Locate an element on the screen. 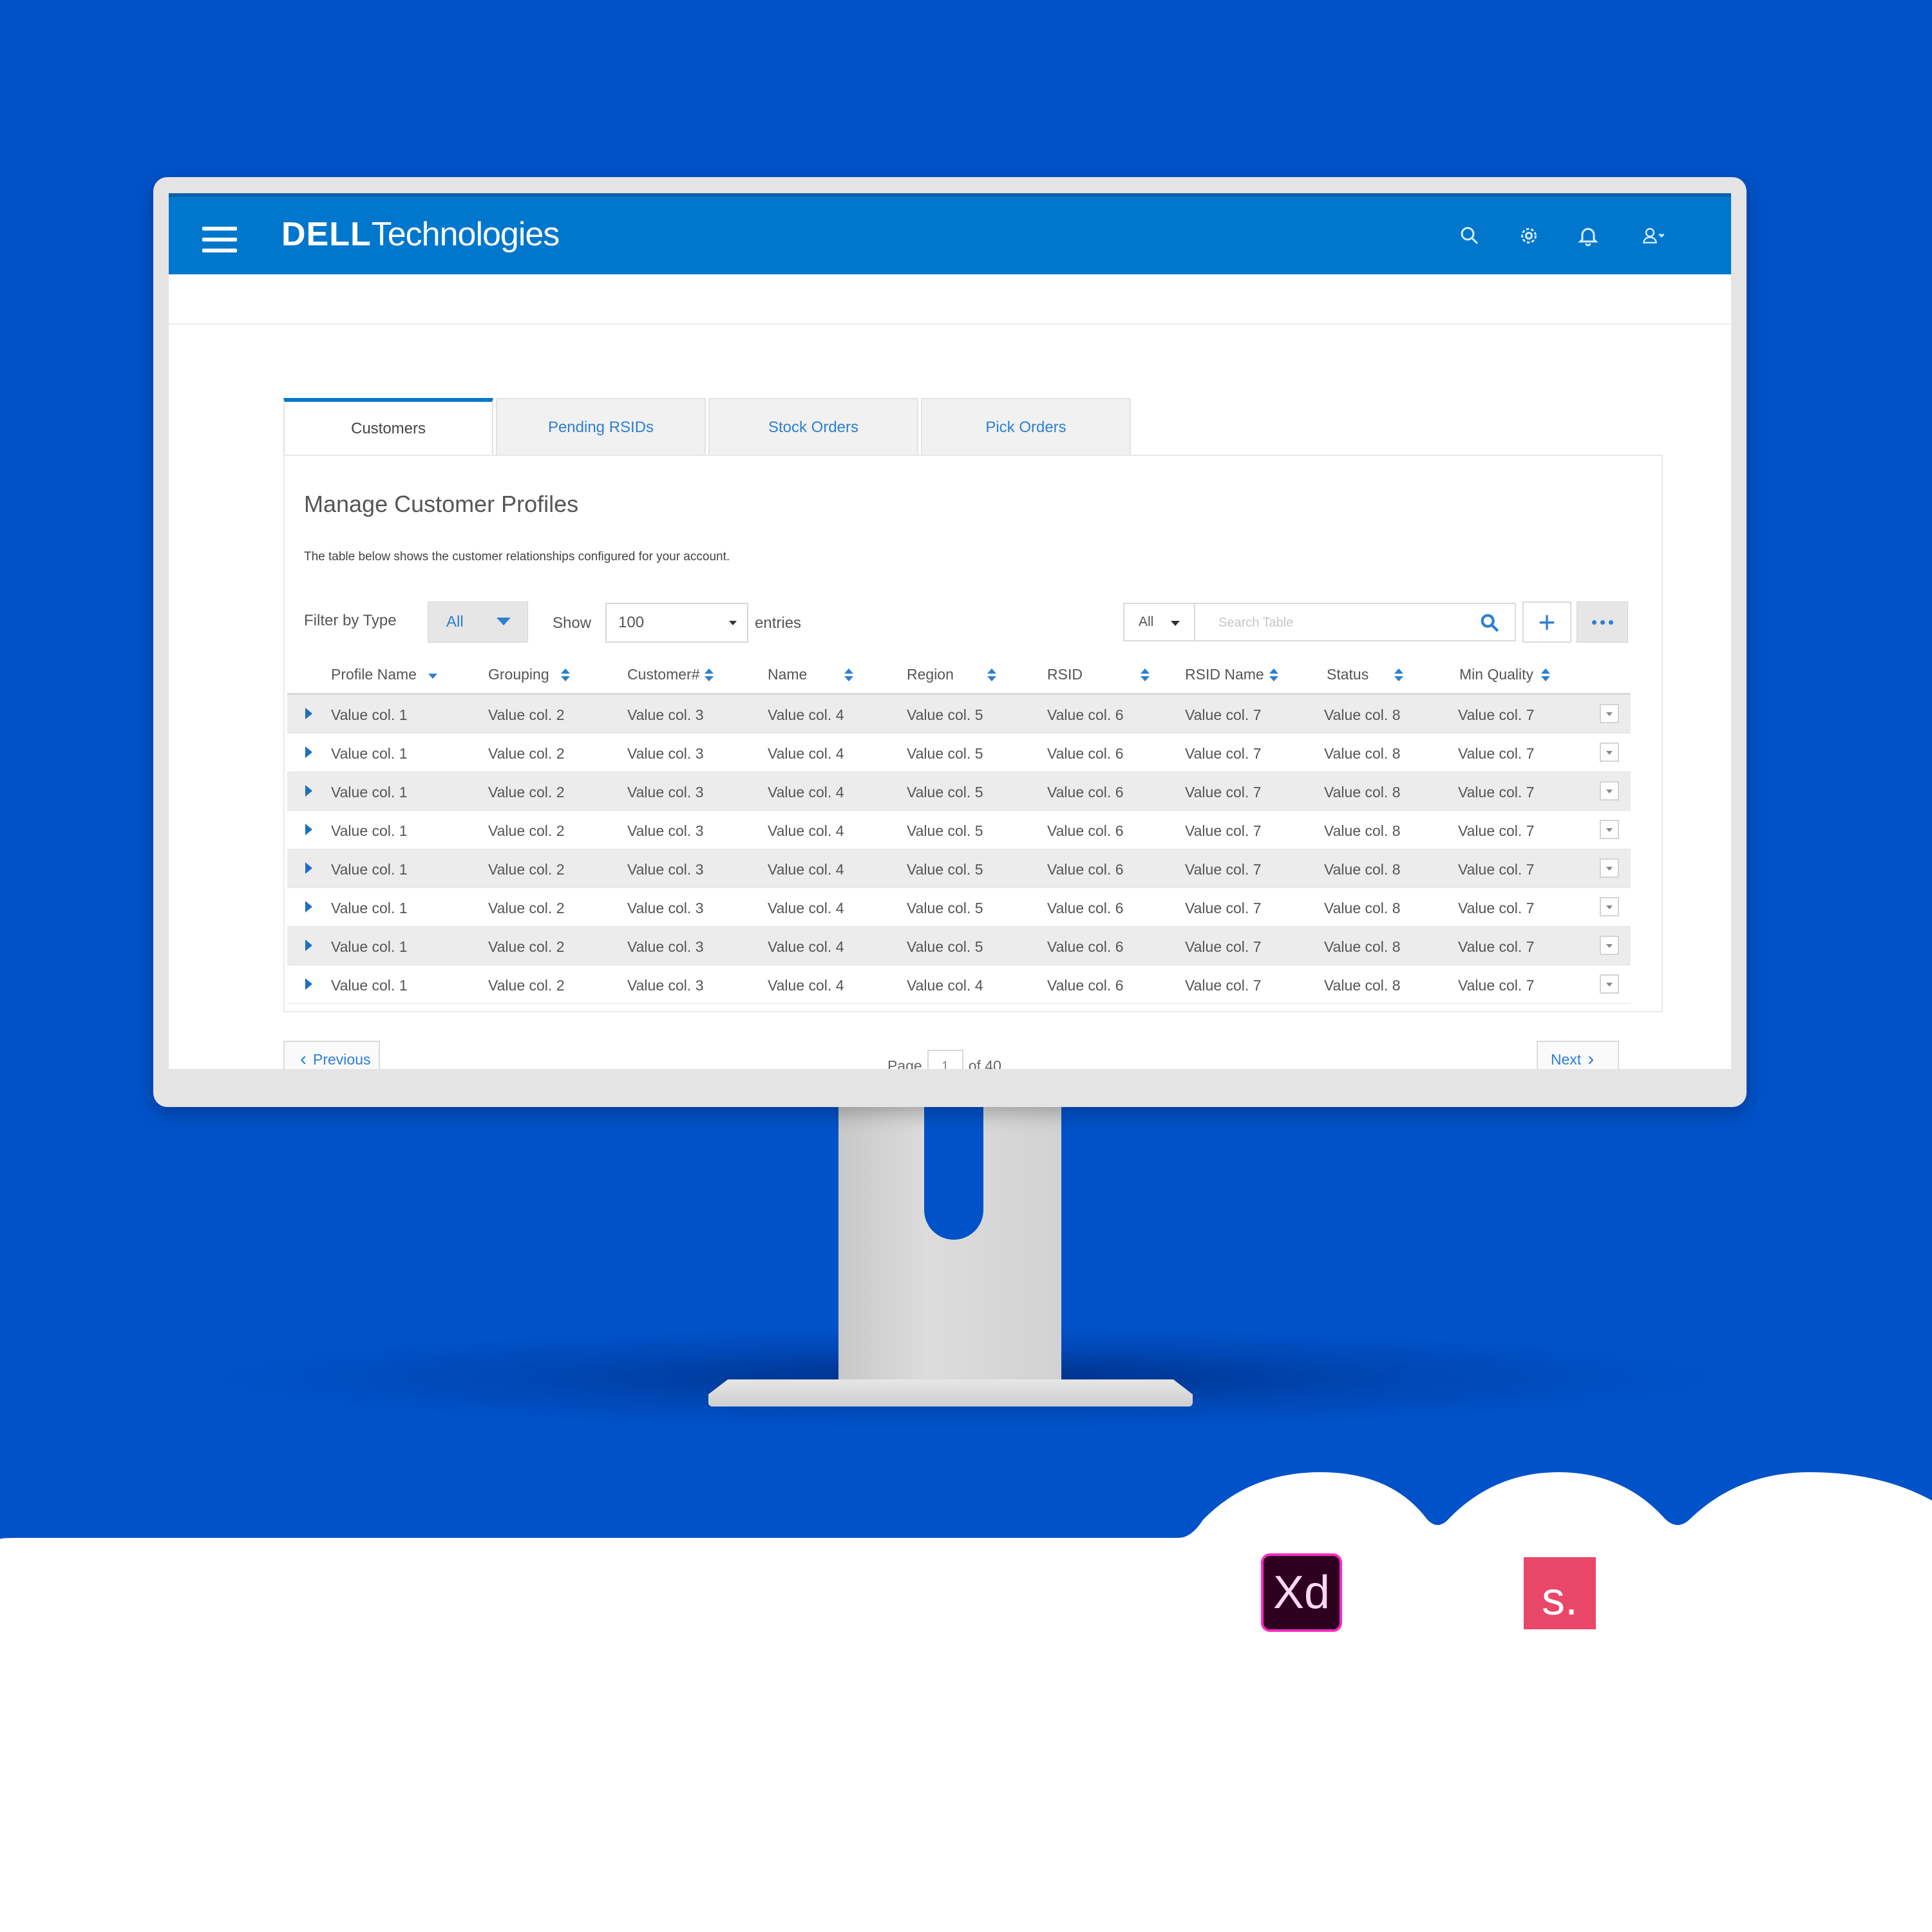  filter-label: Filter by Type is located at coordinates (350, 620).